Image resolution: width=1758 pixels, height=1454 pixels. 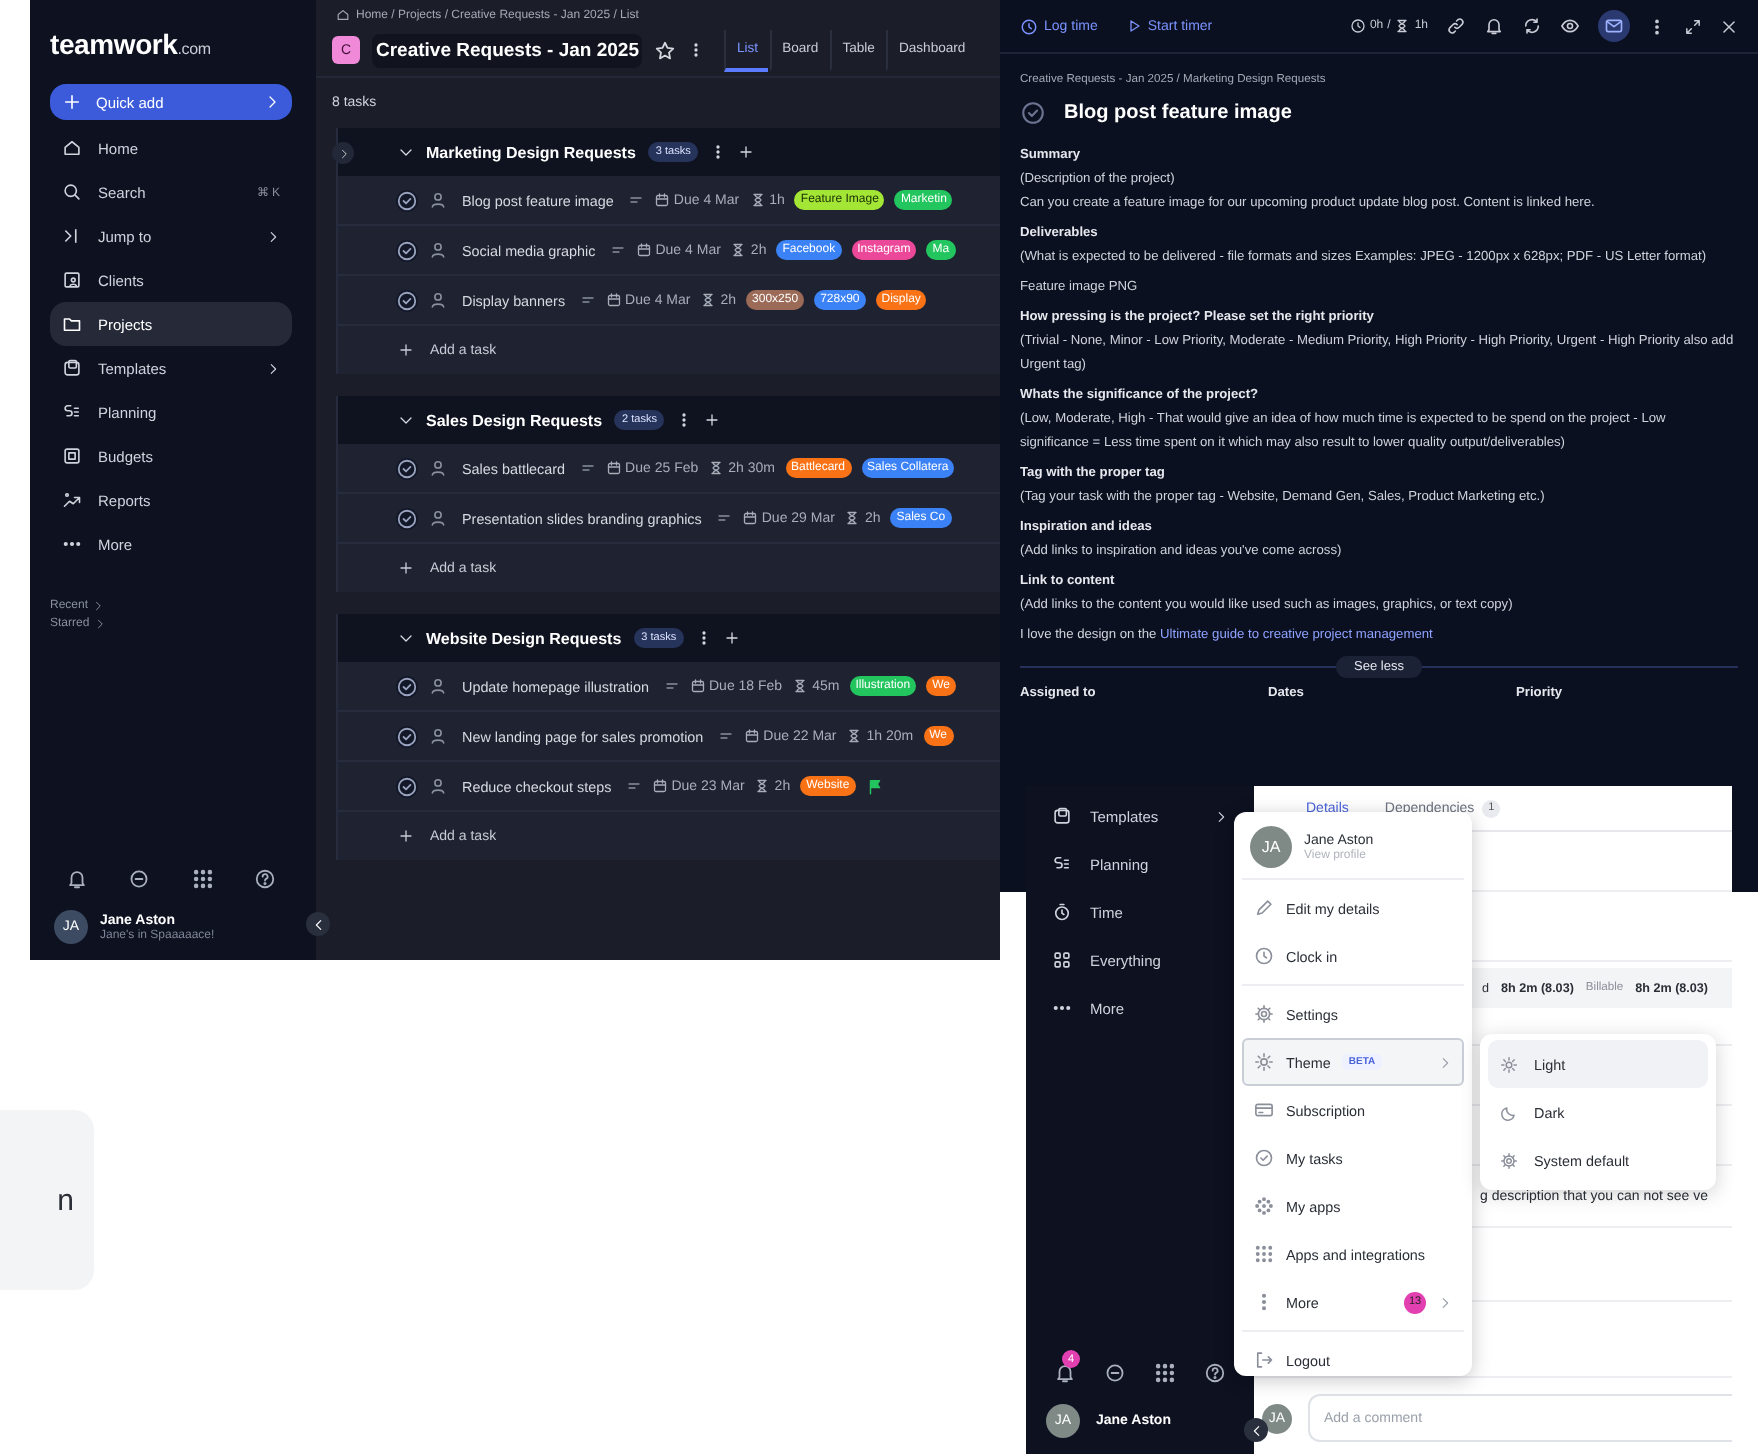 What do you see at coordinates (1264, 1254) in the screenshot?
I see `dot-grid-icon` at bounding box center [1264, 1254].